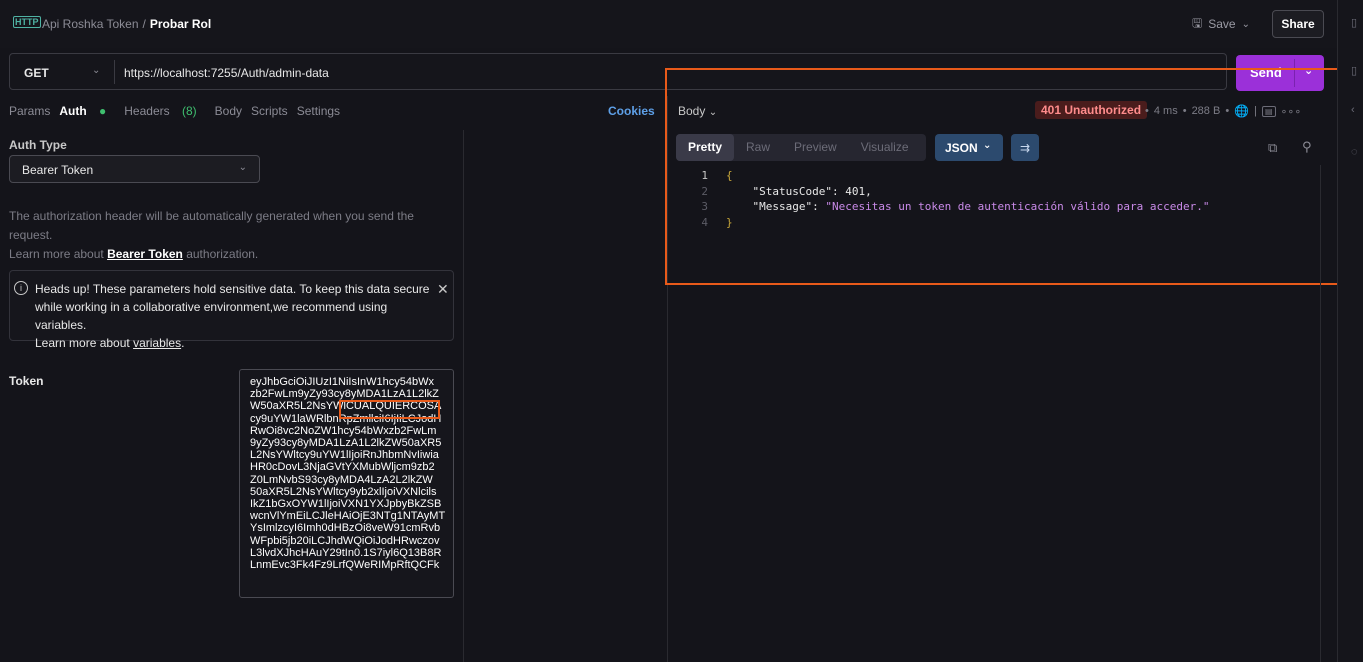 Image resolution: width=1363 pixels, height=662 pixels. What do you see at coordinates (27, 22) in the screenshot?
I see `http-icon: HTTP` at bounding box center [27, 22].